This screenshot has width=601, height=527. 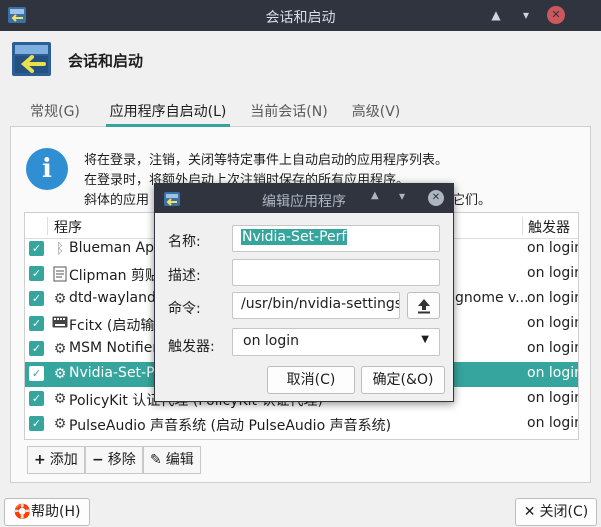 I want to click on edit-button-label: 编辑, so click(x=179, y=460).